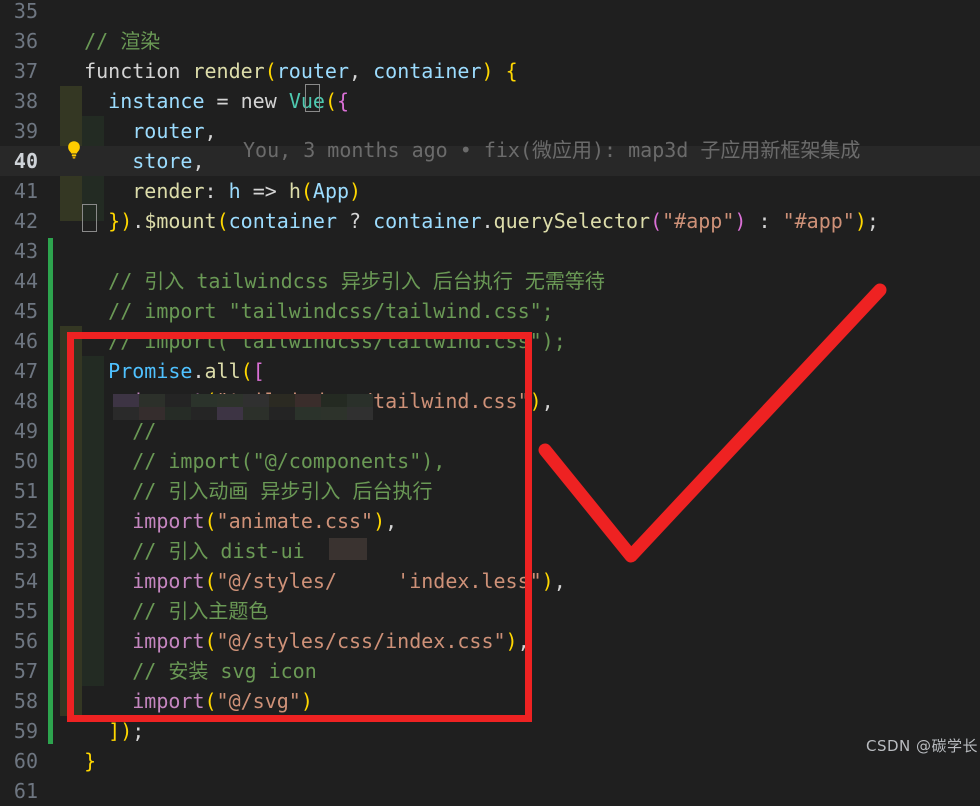  What do you see at coordinates (490, 791) in the screenshot?
I see `code-line: 61` at bounding box center [490, 791].